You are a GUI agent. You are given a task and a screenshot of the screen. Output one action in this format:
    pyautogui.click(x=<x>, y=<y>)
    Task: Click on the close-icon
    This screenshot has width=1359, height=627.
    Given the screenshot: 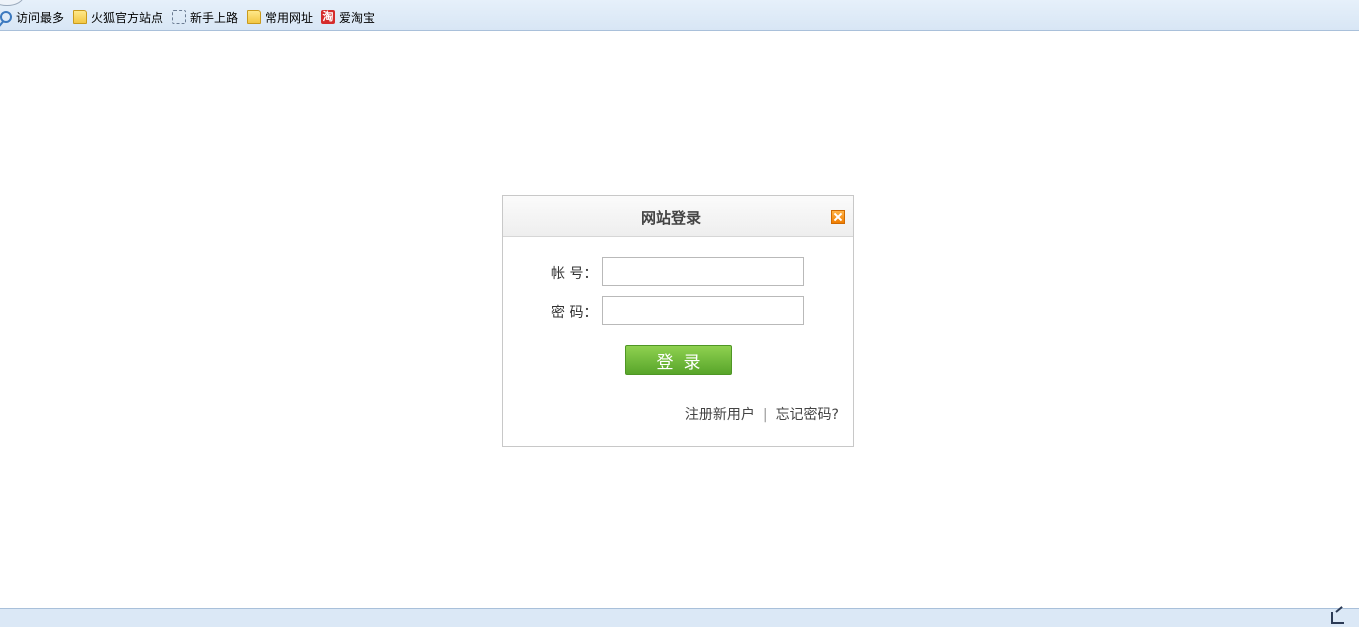 What is the action you would take?
    pyautogui.click(x=838, y=217)
    